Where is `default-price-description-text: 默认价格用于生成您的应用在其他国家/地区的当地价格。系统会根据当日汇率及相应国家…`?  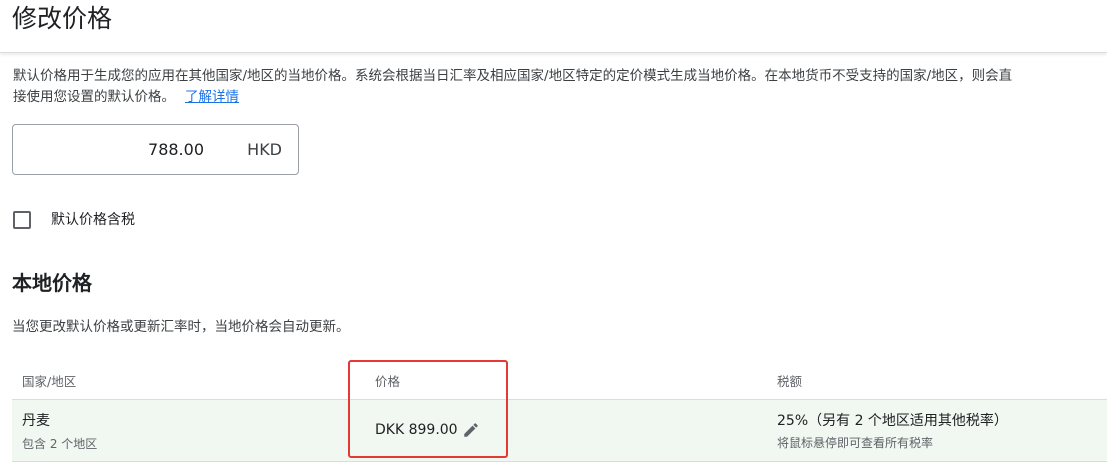
default-price-description-text: 默认价格用于生成您的应用在其他国家/地区的当地价格。系统会根据当日汇率及相应国家… is located at coordinates (513, 86).